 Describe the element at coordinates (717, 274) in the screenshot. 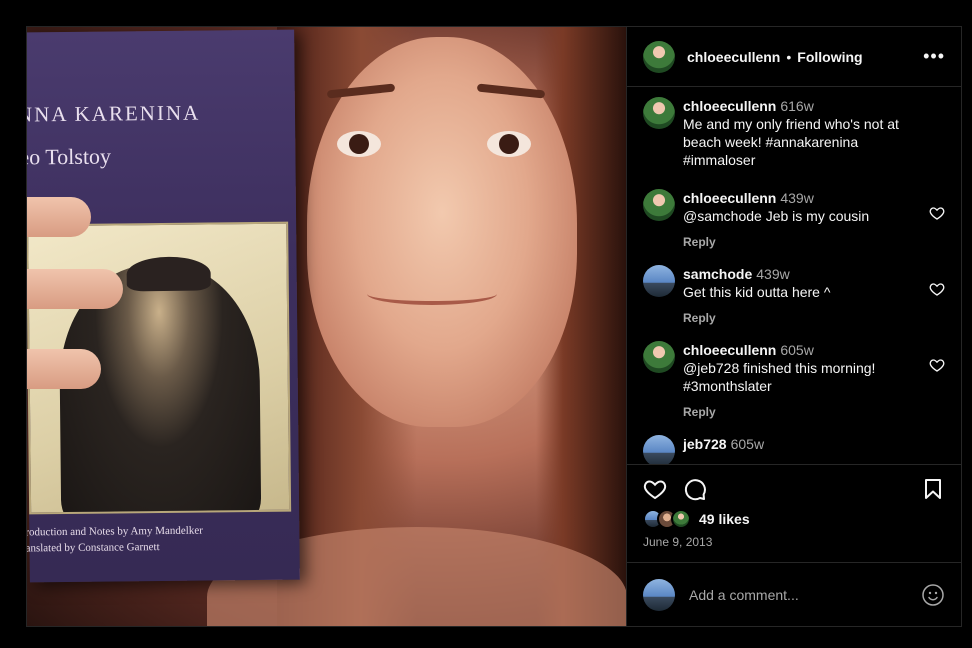

I see `comment-username: samchode` at that location.